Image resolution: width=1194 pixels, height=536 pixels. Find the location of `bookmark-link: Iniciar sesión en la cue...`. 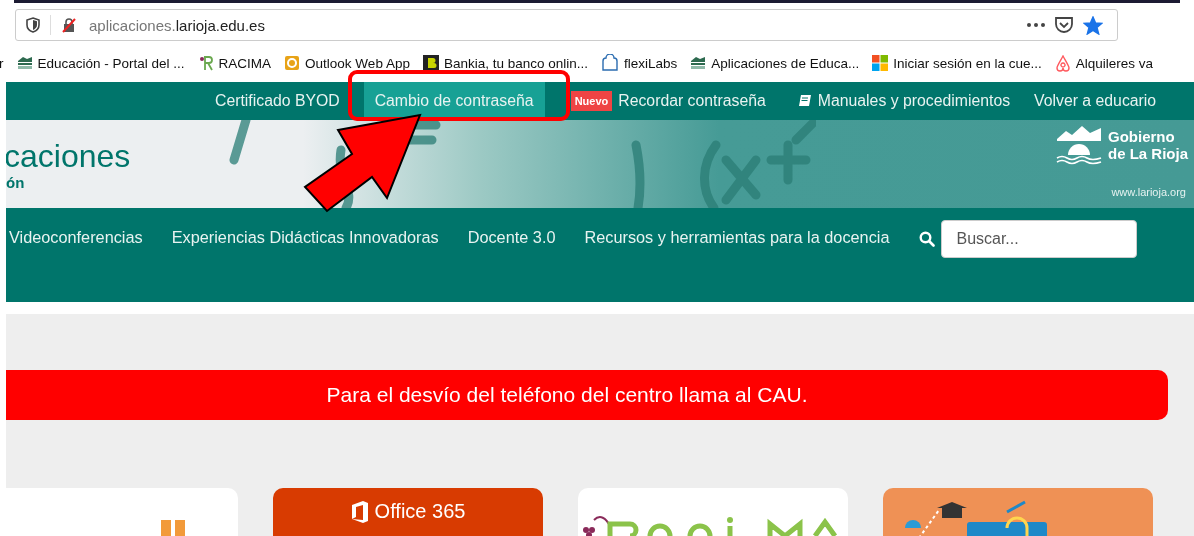

bookmark-link: Iniciar sesión en la cue... is located at coordinates (957, 63).